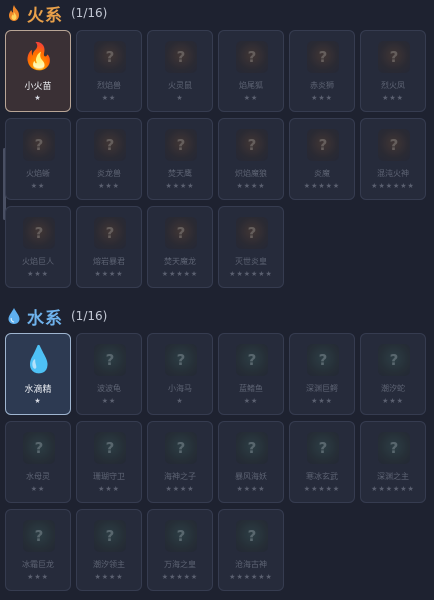 The width and height of the screenshot is (434, 600). I want to click on water-creature-card: 💧 水滴精 ★, so click(38, 374).